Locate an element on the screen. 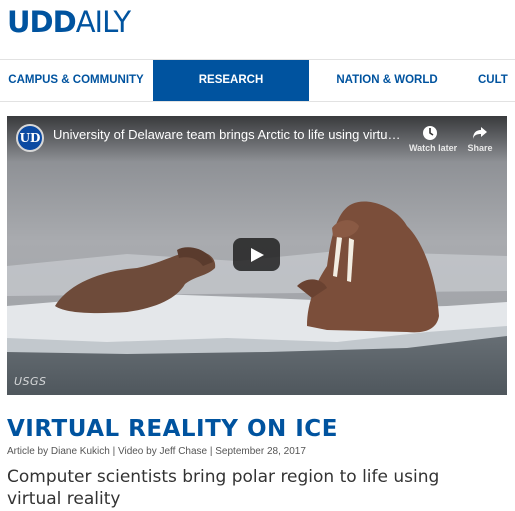 The height and width of the screenshot is (511, 515). nav-item-nation-world: NATION & WORLD is located at coordinates (387, 80).